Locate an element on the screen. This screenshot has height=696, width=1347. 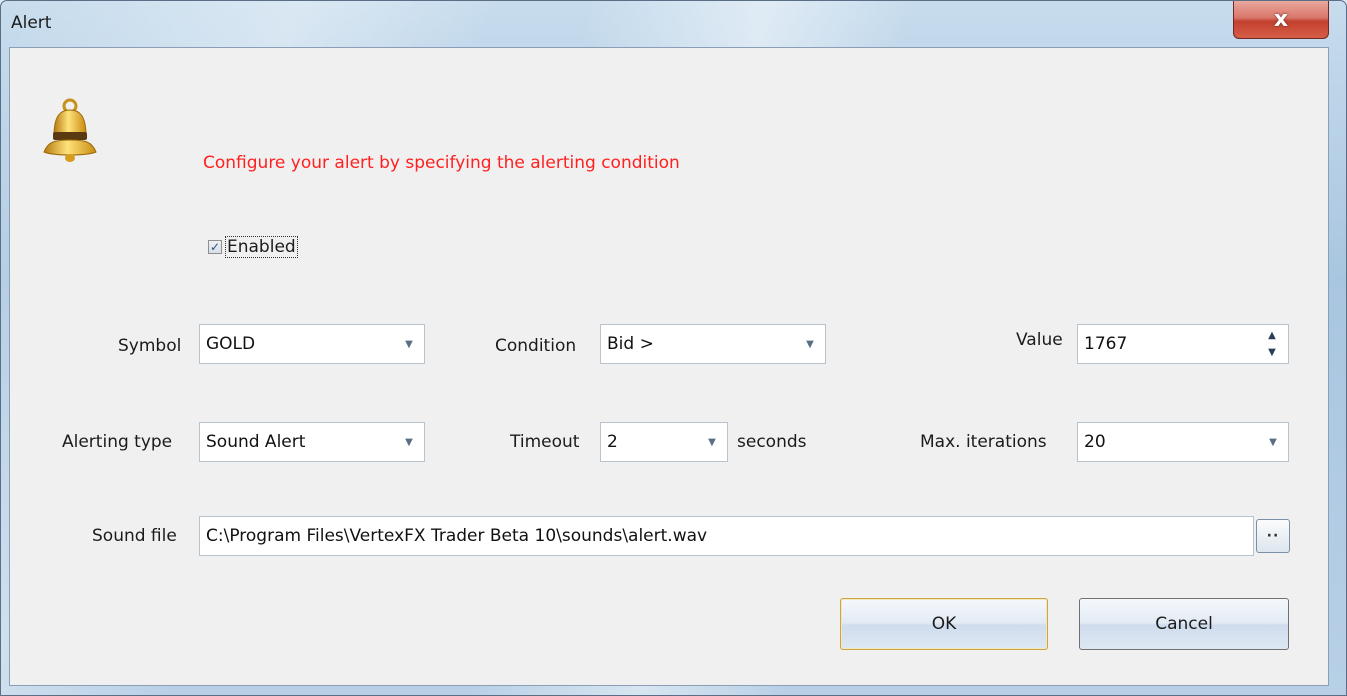
condition-label: Condition is located at coordinates (536, 346).